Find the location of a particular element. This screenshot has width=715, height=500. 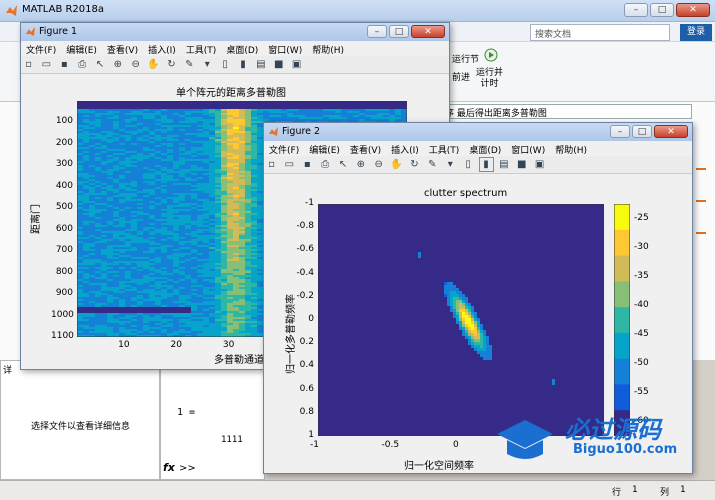

status-row: 1 is located at coordinates (635, 490).